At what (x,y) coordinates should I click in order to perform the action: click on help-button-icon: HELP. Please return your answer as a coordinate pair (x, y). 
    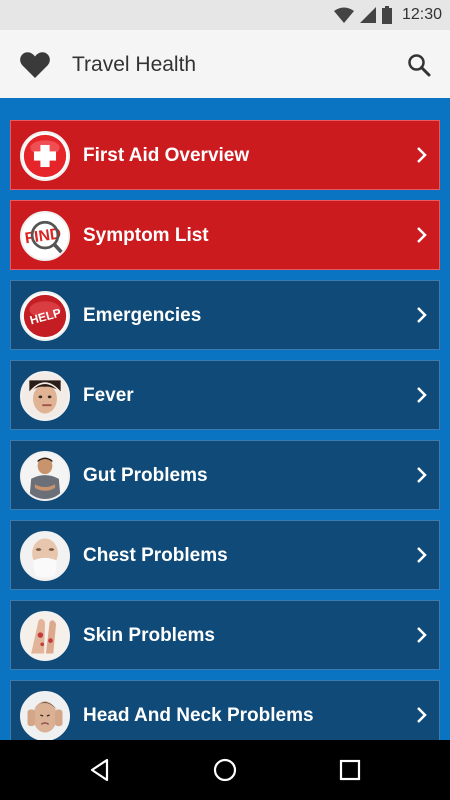
    Looking at the image, I should click on (45, 316).